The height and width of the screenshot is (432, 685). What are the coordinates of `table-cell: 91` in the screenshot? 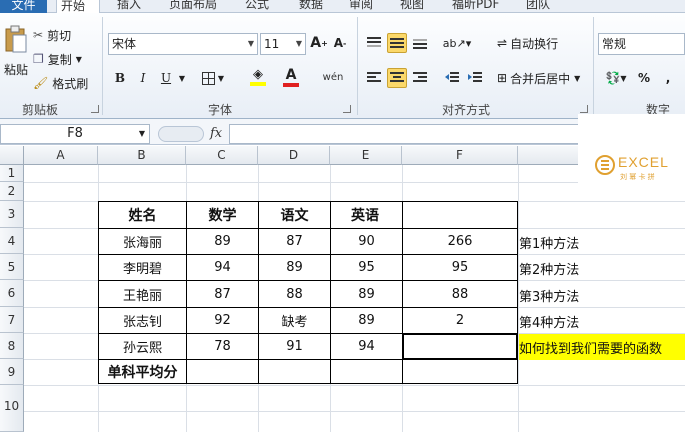 It's located at (294, 346).